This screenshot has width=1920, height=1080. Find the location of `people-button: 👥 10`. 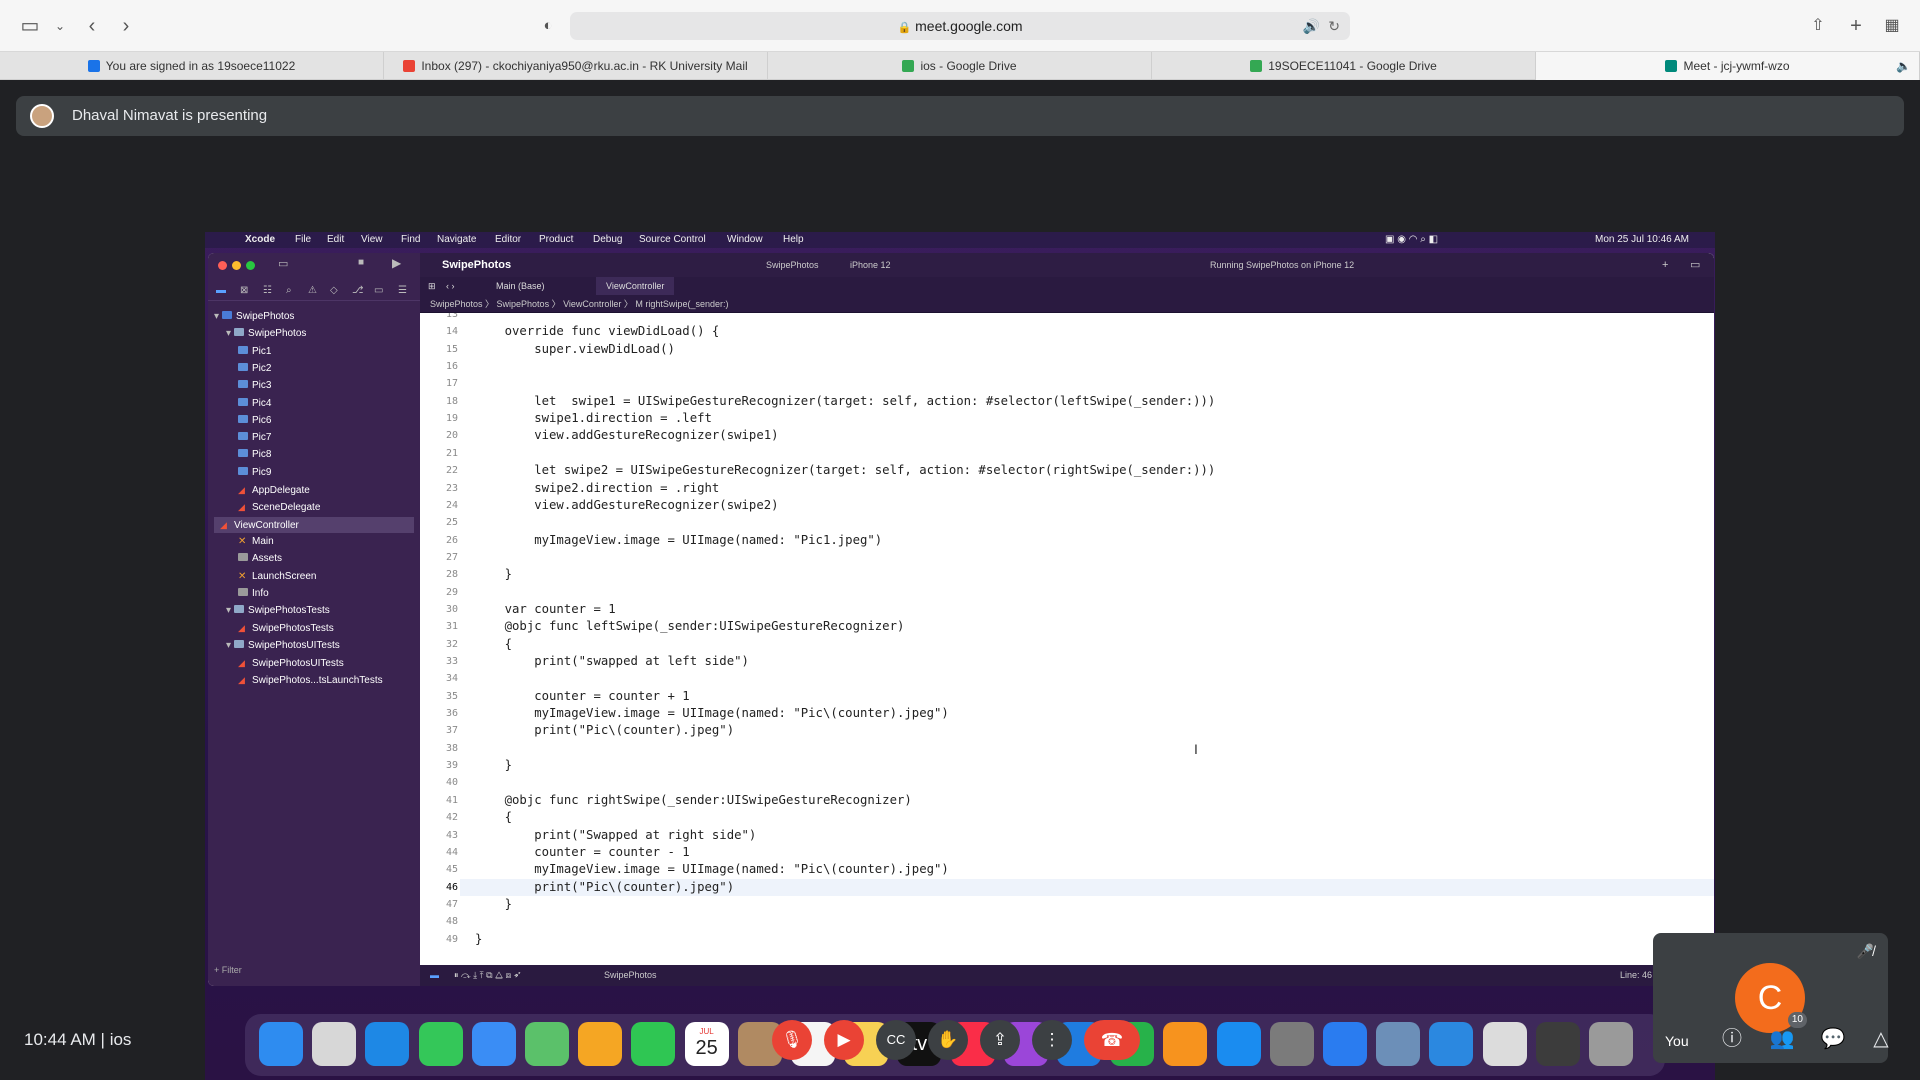

people-button: 👥 10 is located at coordinates (1787, 1033).